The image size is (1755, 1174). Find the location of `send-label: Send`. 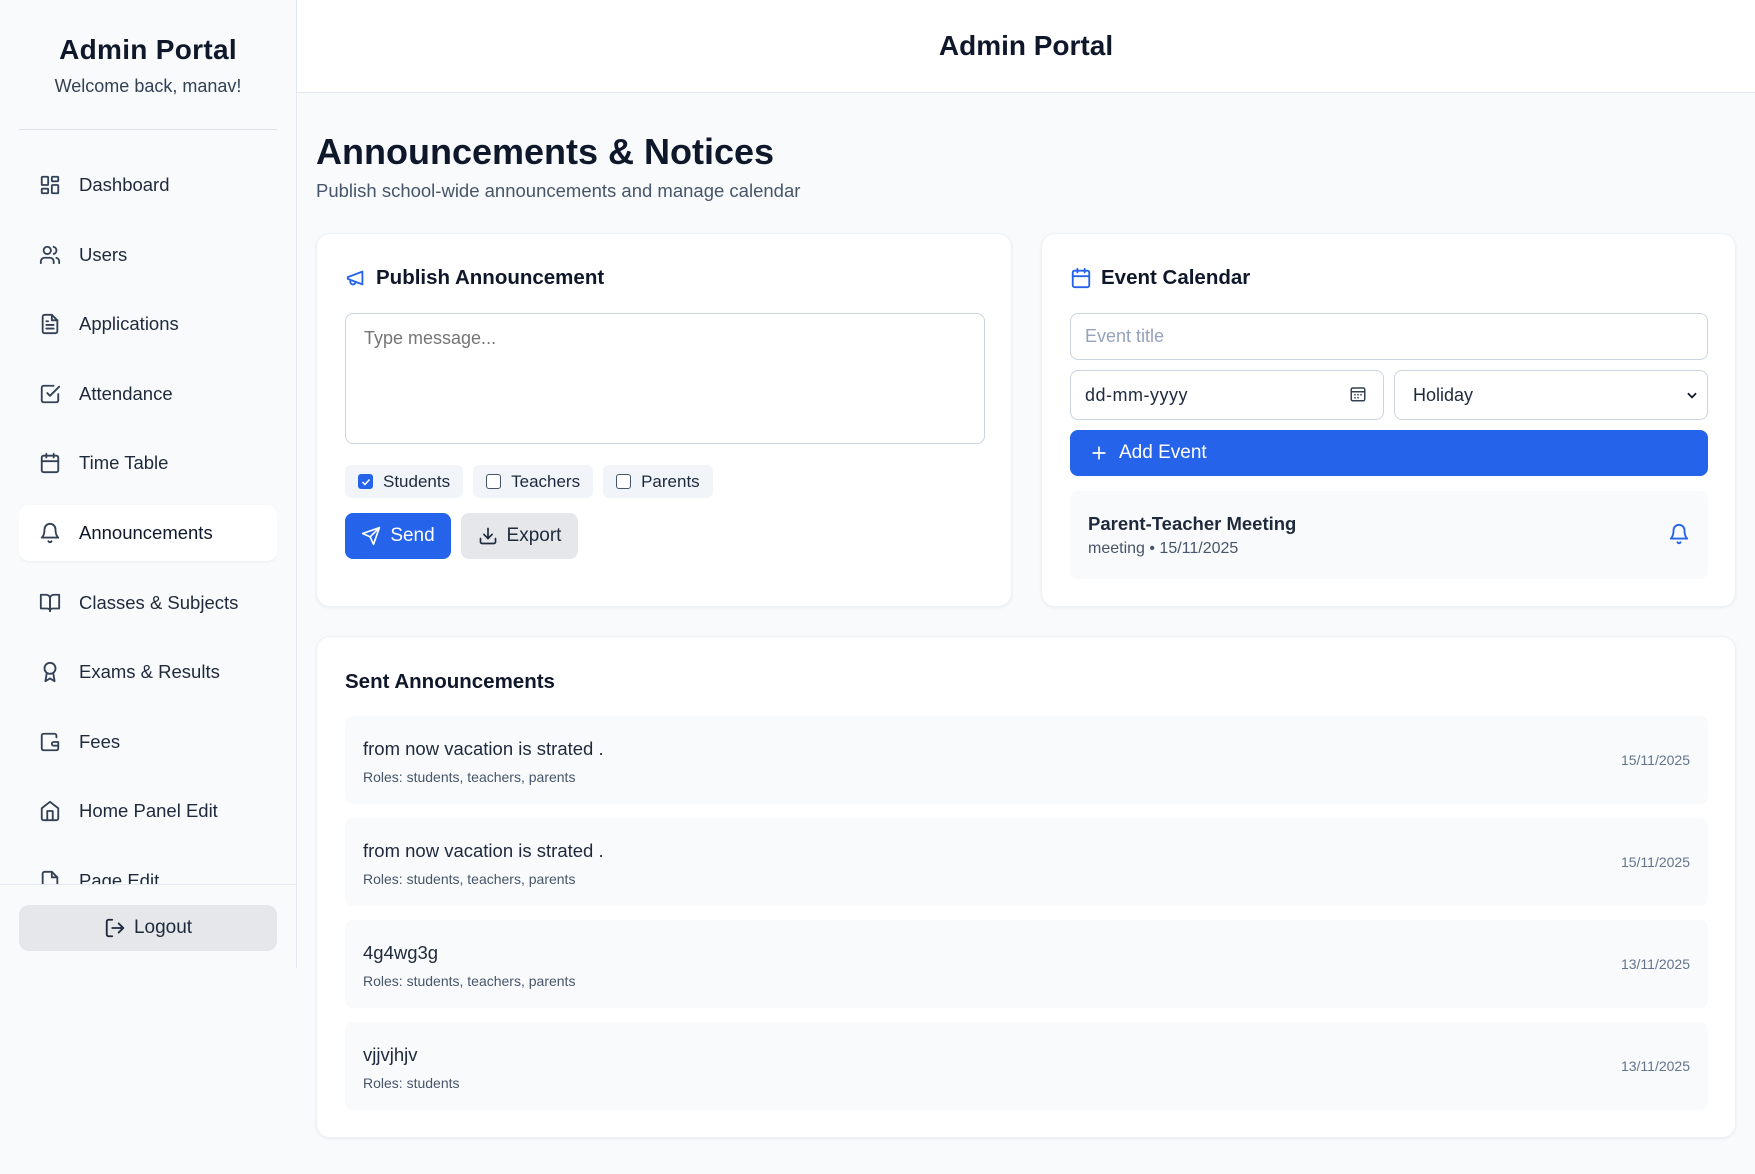

send-label: Send is located at coordinates (412, 535).